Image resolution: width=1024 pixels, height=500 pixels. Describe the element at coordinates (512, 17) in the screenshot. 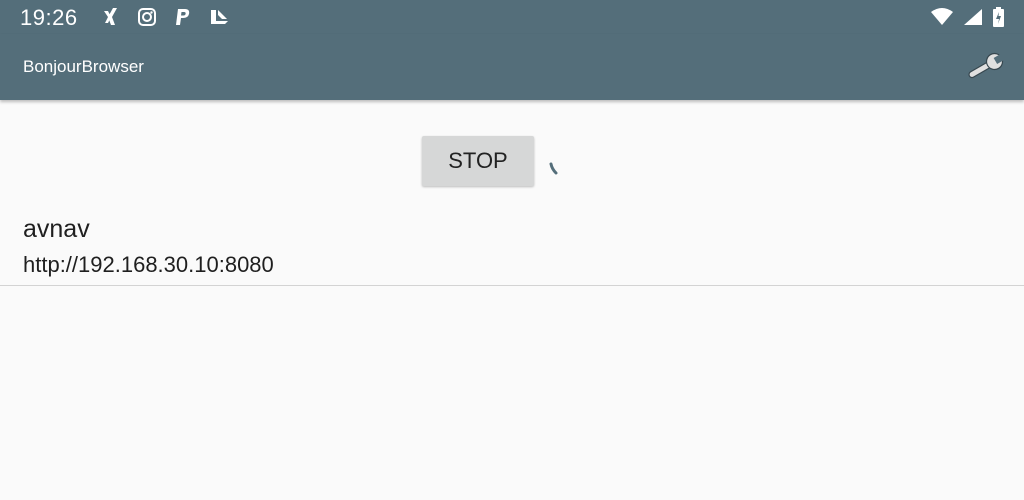

I see `status-bar: 19:26` at that location.